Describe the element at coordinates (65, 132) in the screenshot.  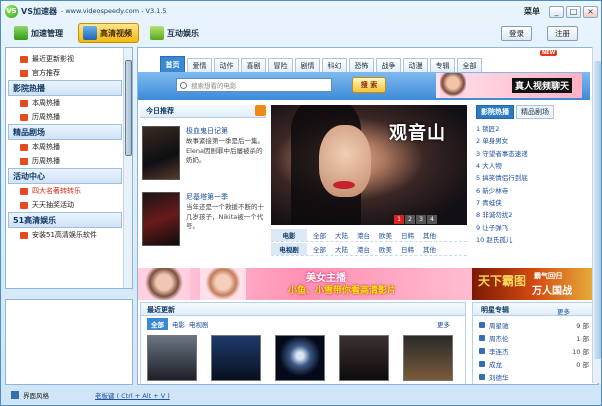
I see `sidebar-group-theater: 精品剧场` at that location.